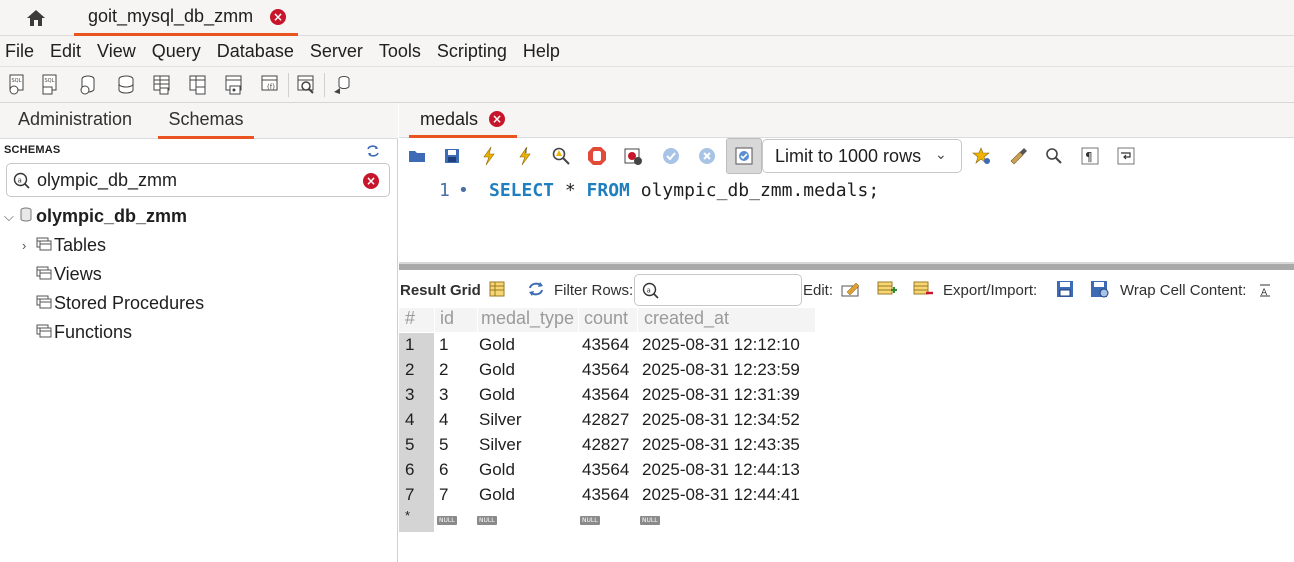  Describe the element at coordinates (923, 289) in the screenshot. I see `delete-row-icon` at that location.